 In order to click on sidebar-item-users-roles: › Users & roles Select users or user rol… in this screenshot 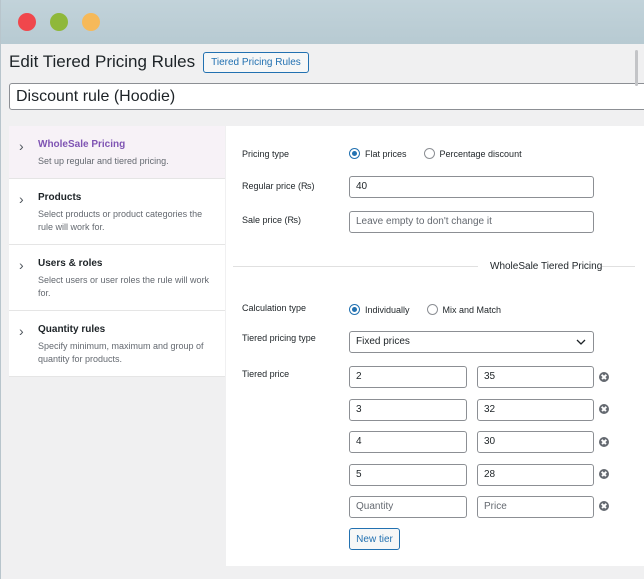, I will do `click(117, 278)`.